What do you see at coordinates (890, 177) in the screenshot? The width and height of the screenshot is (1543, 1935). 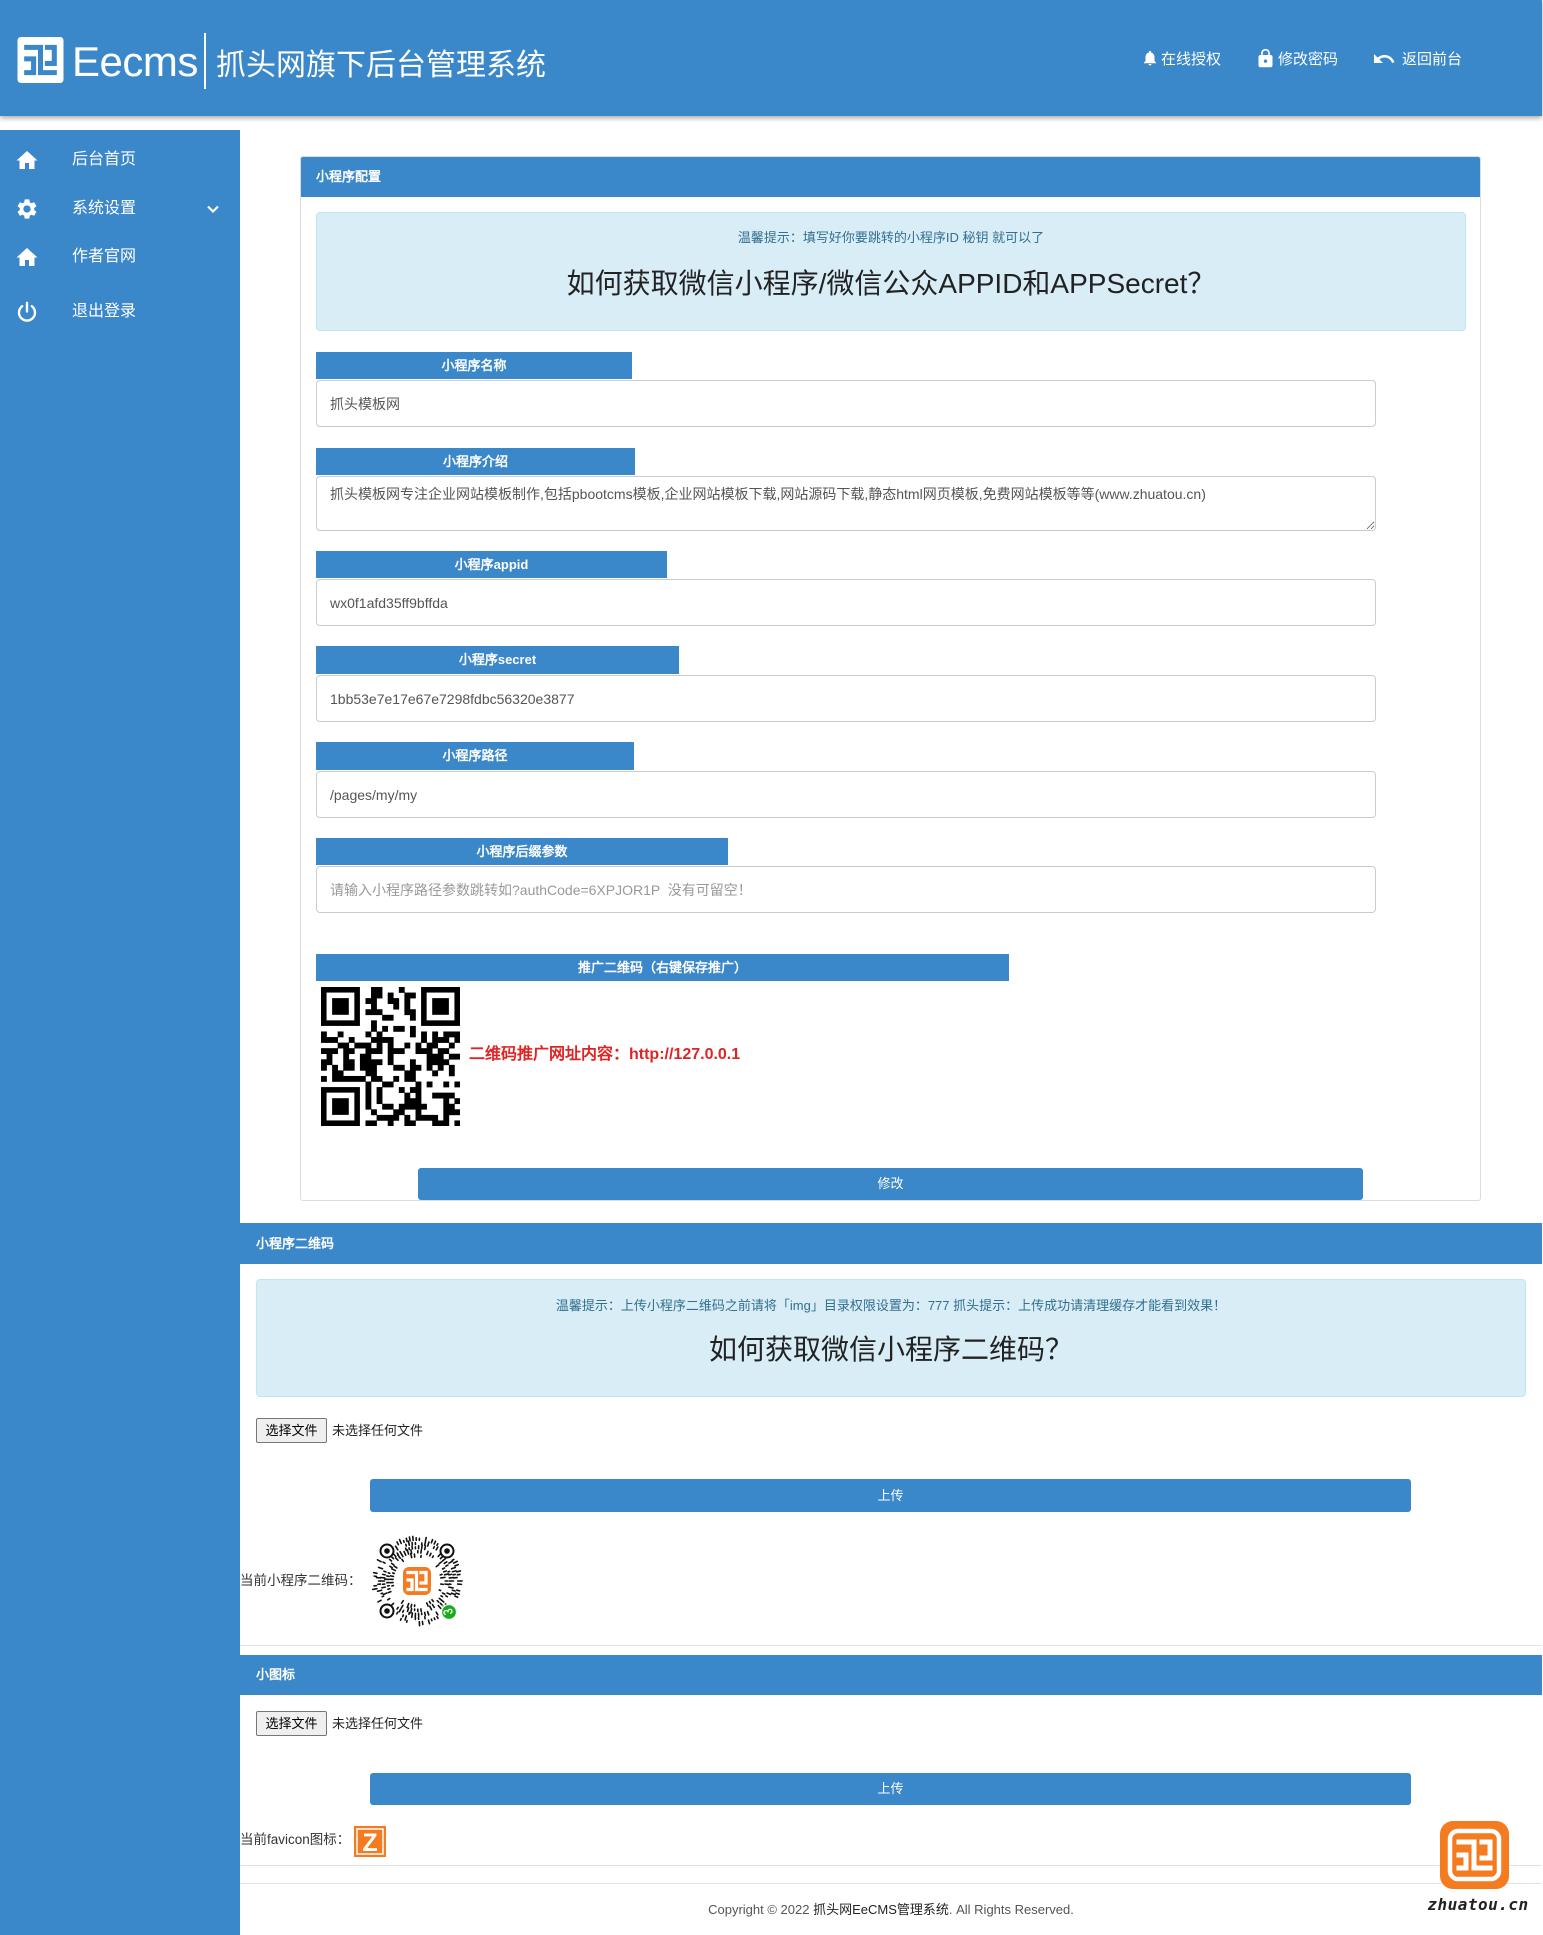 I see `panel-title: 小程序配置` at bounding box center [890, 177].